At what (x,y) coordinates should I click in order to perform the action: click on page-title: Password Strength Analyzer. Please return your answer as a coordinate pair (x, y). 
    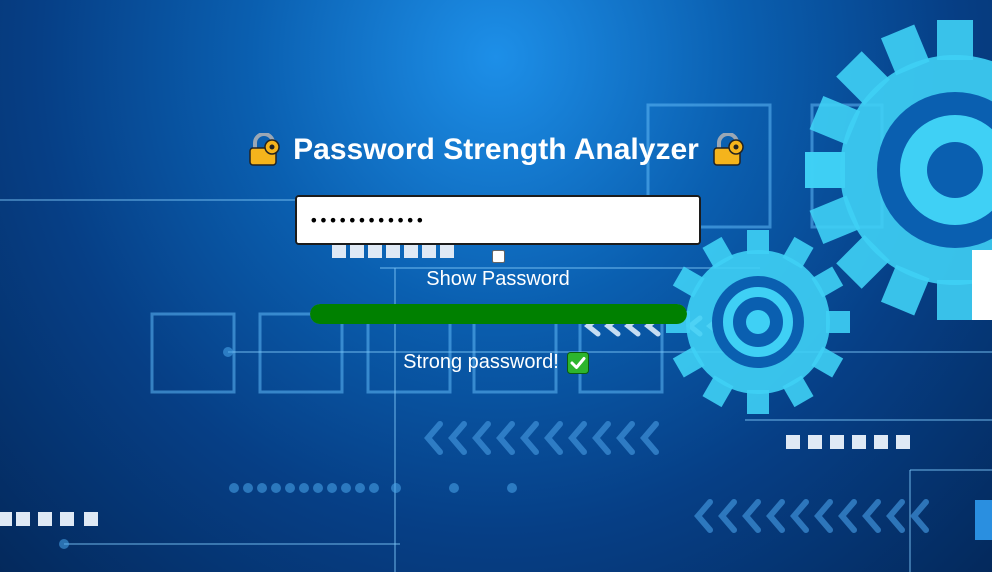
    Looking at the image, I should click on (496, 150).